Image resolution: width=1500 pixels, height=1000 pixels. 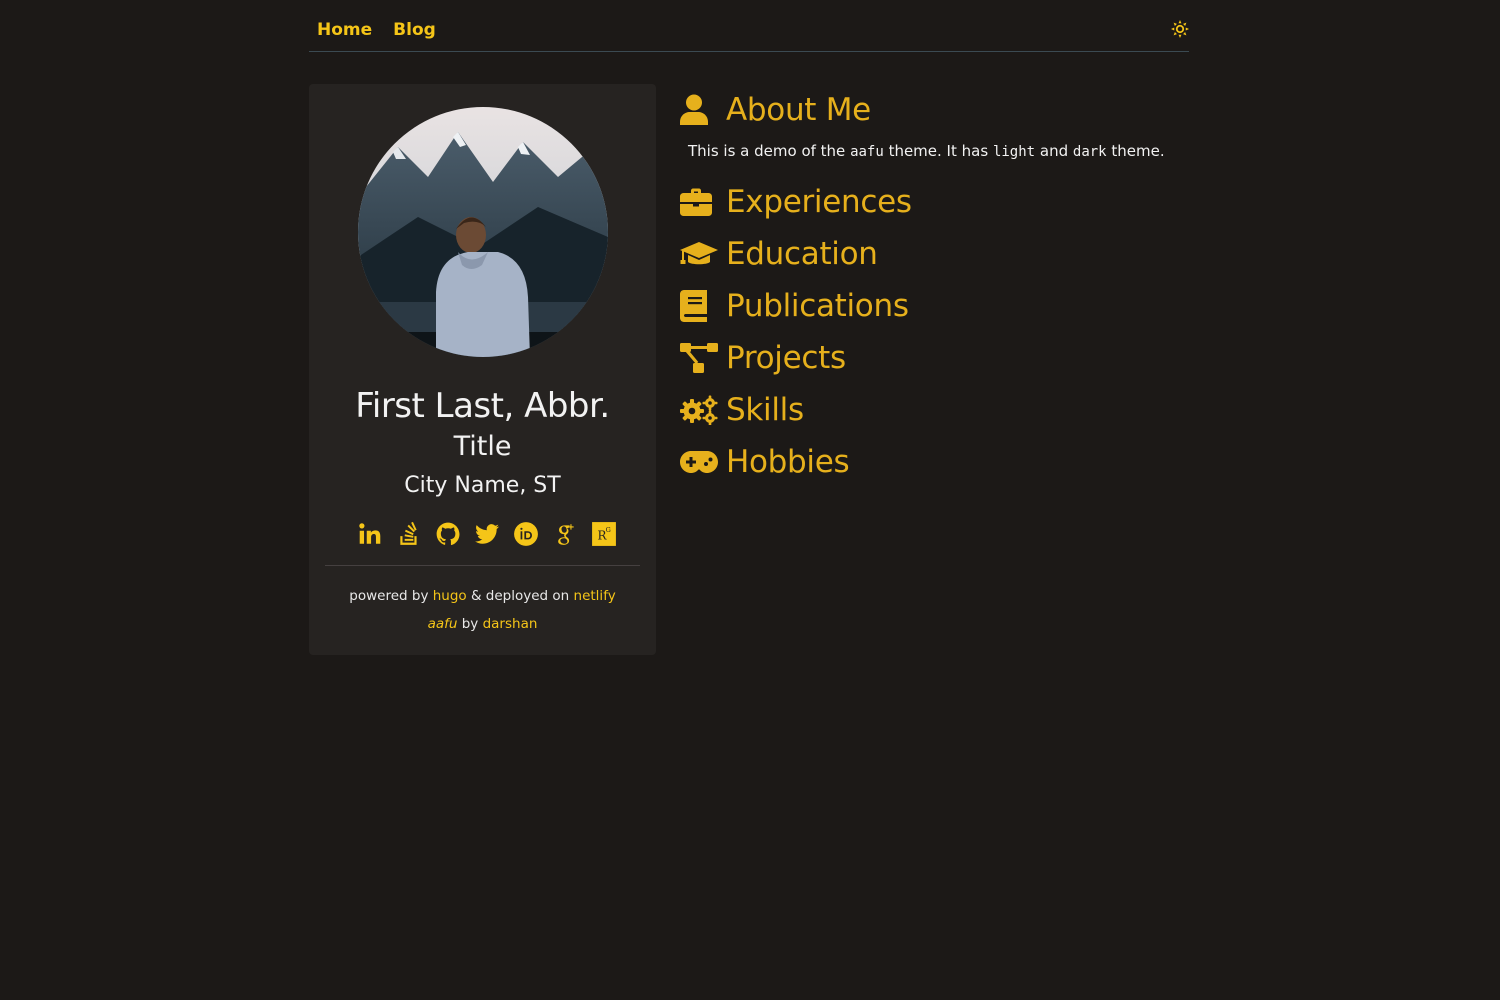 I want to click on researchgate-icon: R G, so click(x=604, y=534).